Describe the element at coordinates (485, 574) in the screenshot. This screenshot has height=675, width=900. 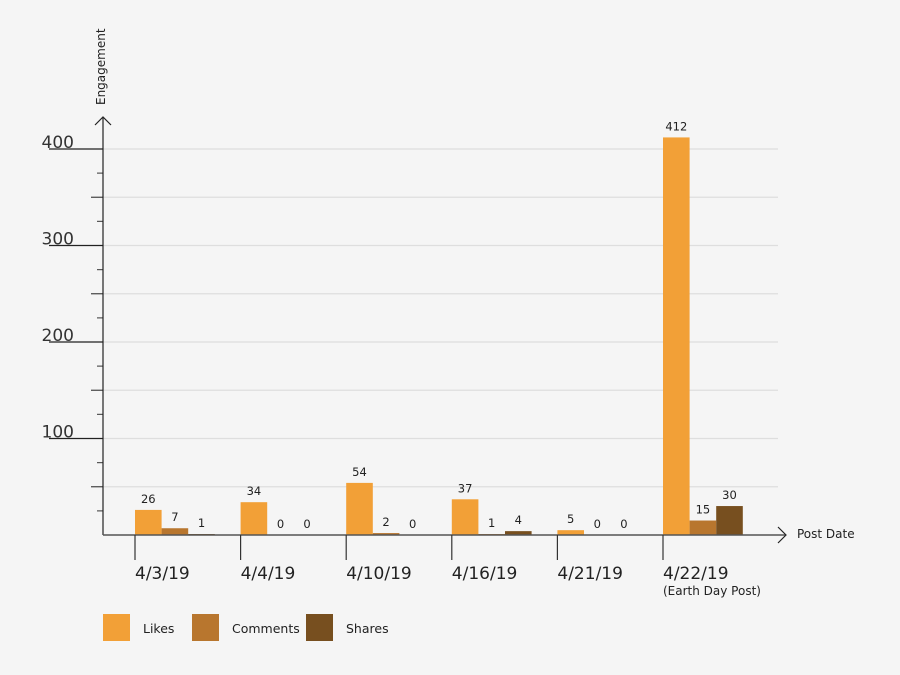
I see `x-tick-label: 4/16/19` at that location.